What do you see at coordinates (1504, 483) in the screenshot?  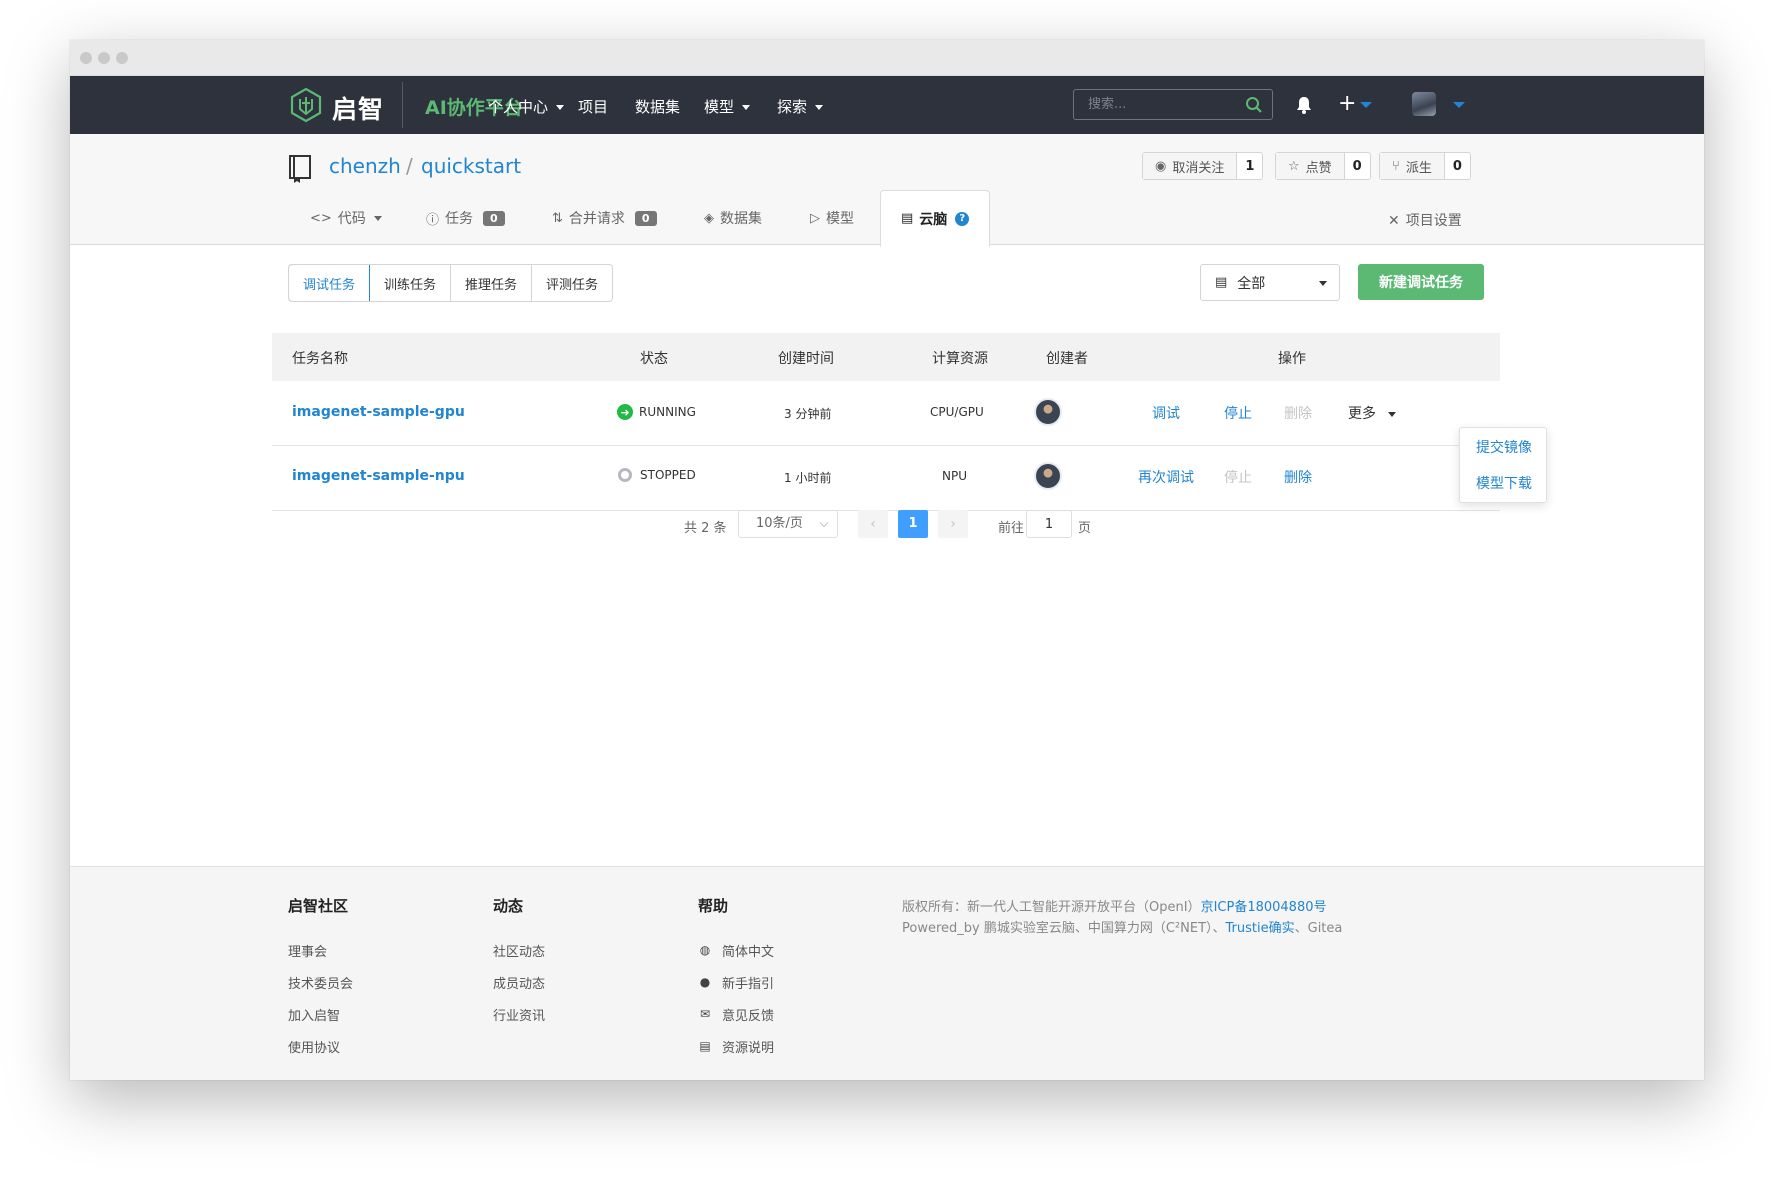 I see `menu-item-model-download: 模型下载` at bounding box center [1504, 483].